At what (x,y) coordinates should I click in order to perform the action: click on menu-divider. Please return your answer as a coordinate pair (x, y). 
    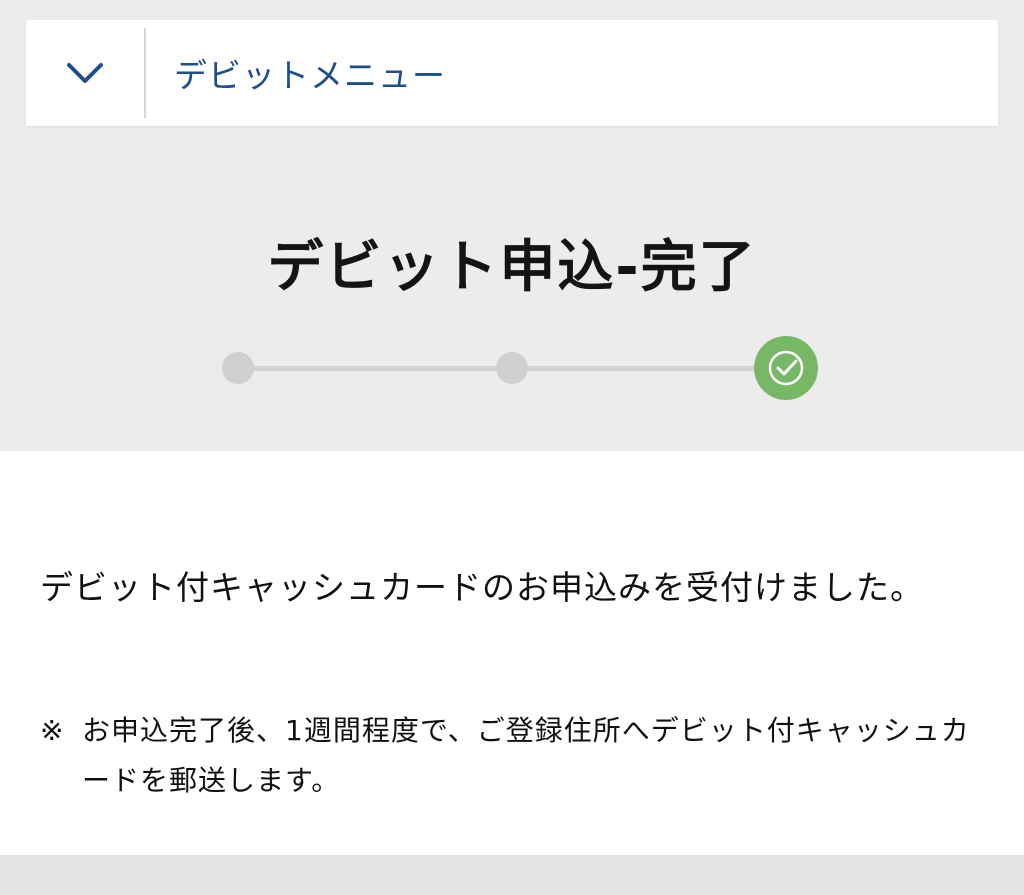
    Looking at the image, I should click on (145, 73).